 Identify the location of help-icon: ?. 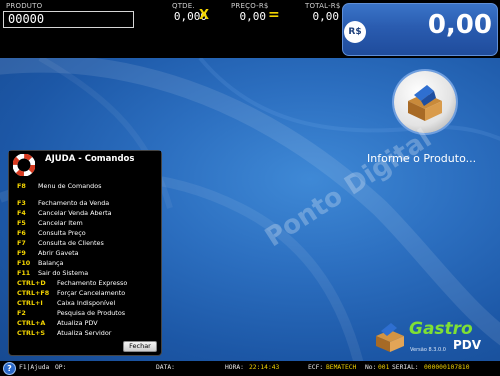
(9, 368).